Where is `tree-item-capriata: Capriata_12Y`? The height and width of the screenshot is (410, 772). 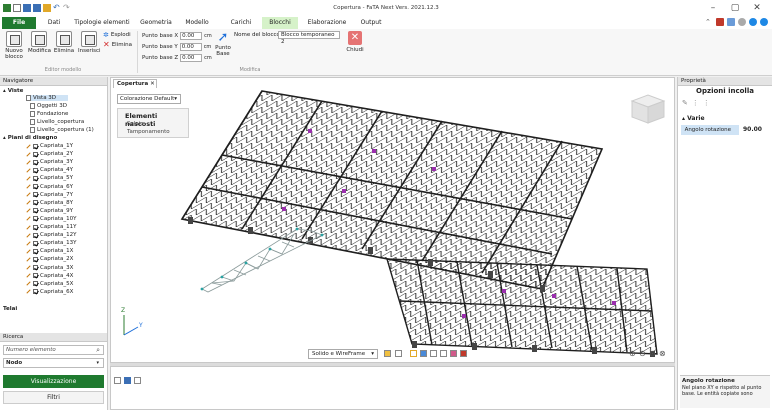
tree-item-capriata: Capriata_12Y is located at coordinates (51, 235).